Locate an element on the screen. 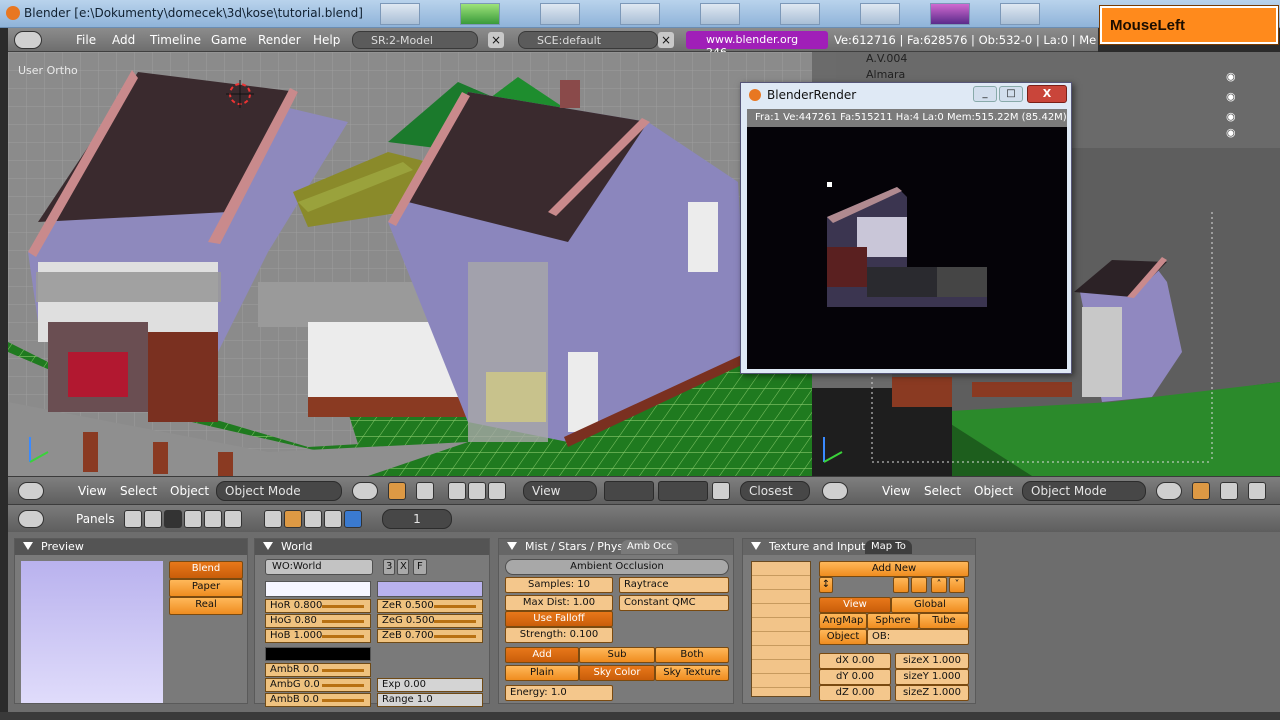  minimize-icon: _ is located at coordinates (985, 94).